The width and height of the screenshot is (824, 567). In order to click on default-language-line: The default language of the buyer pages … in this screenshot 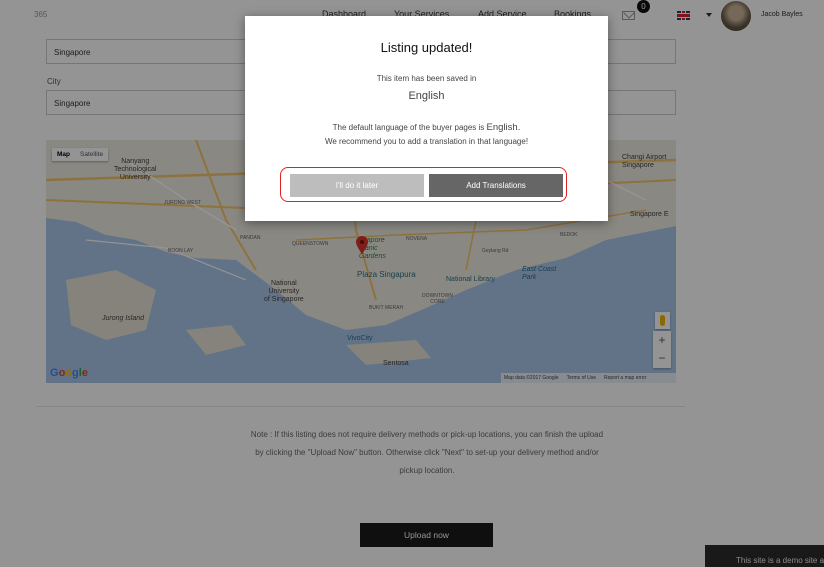, I will do `click(426, 127)`.